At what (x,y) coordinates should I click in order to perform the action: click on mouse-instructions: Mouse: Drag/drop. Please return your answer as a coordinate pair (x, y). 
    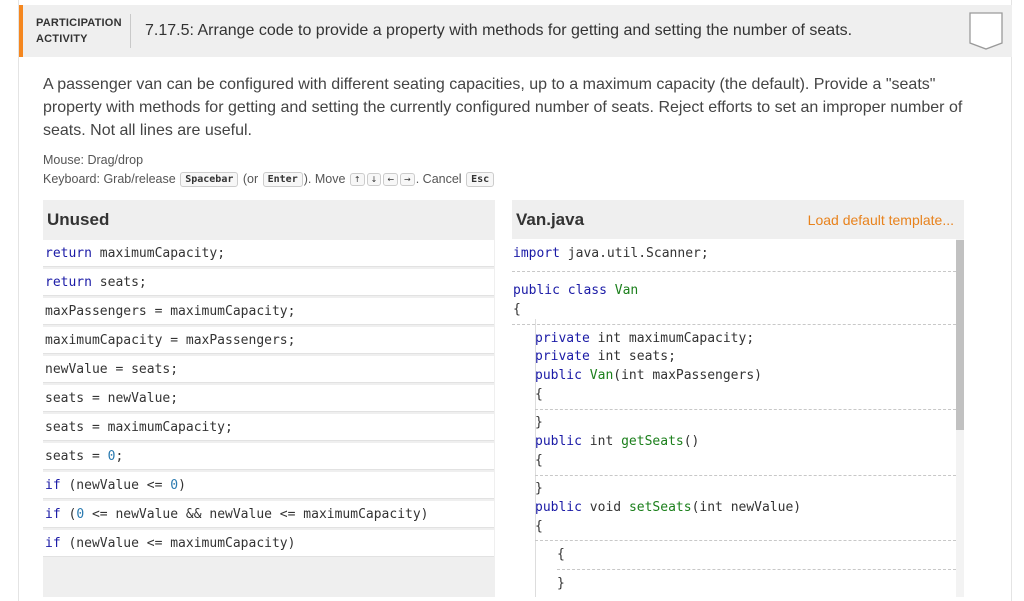
    Looking at the image, I should click on (93, 160).